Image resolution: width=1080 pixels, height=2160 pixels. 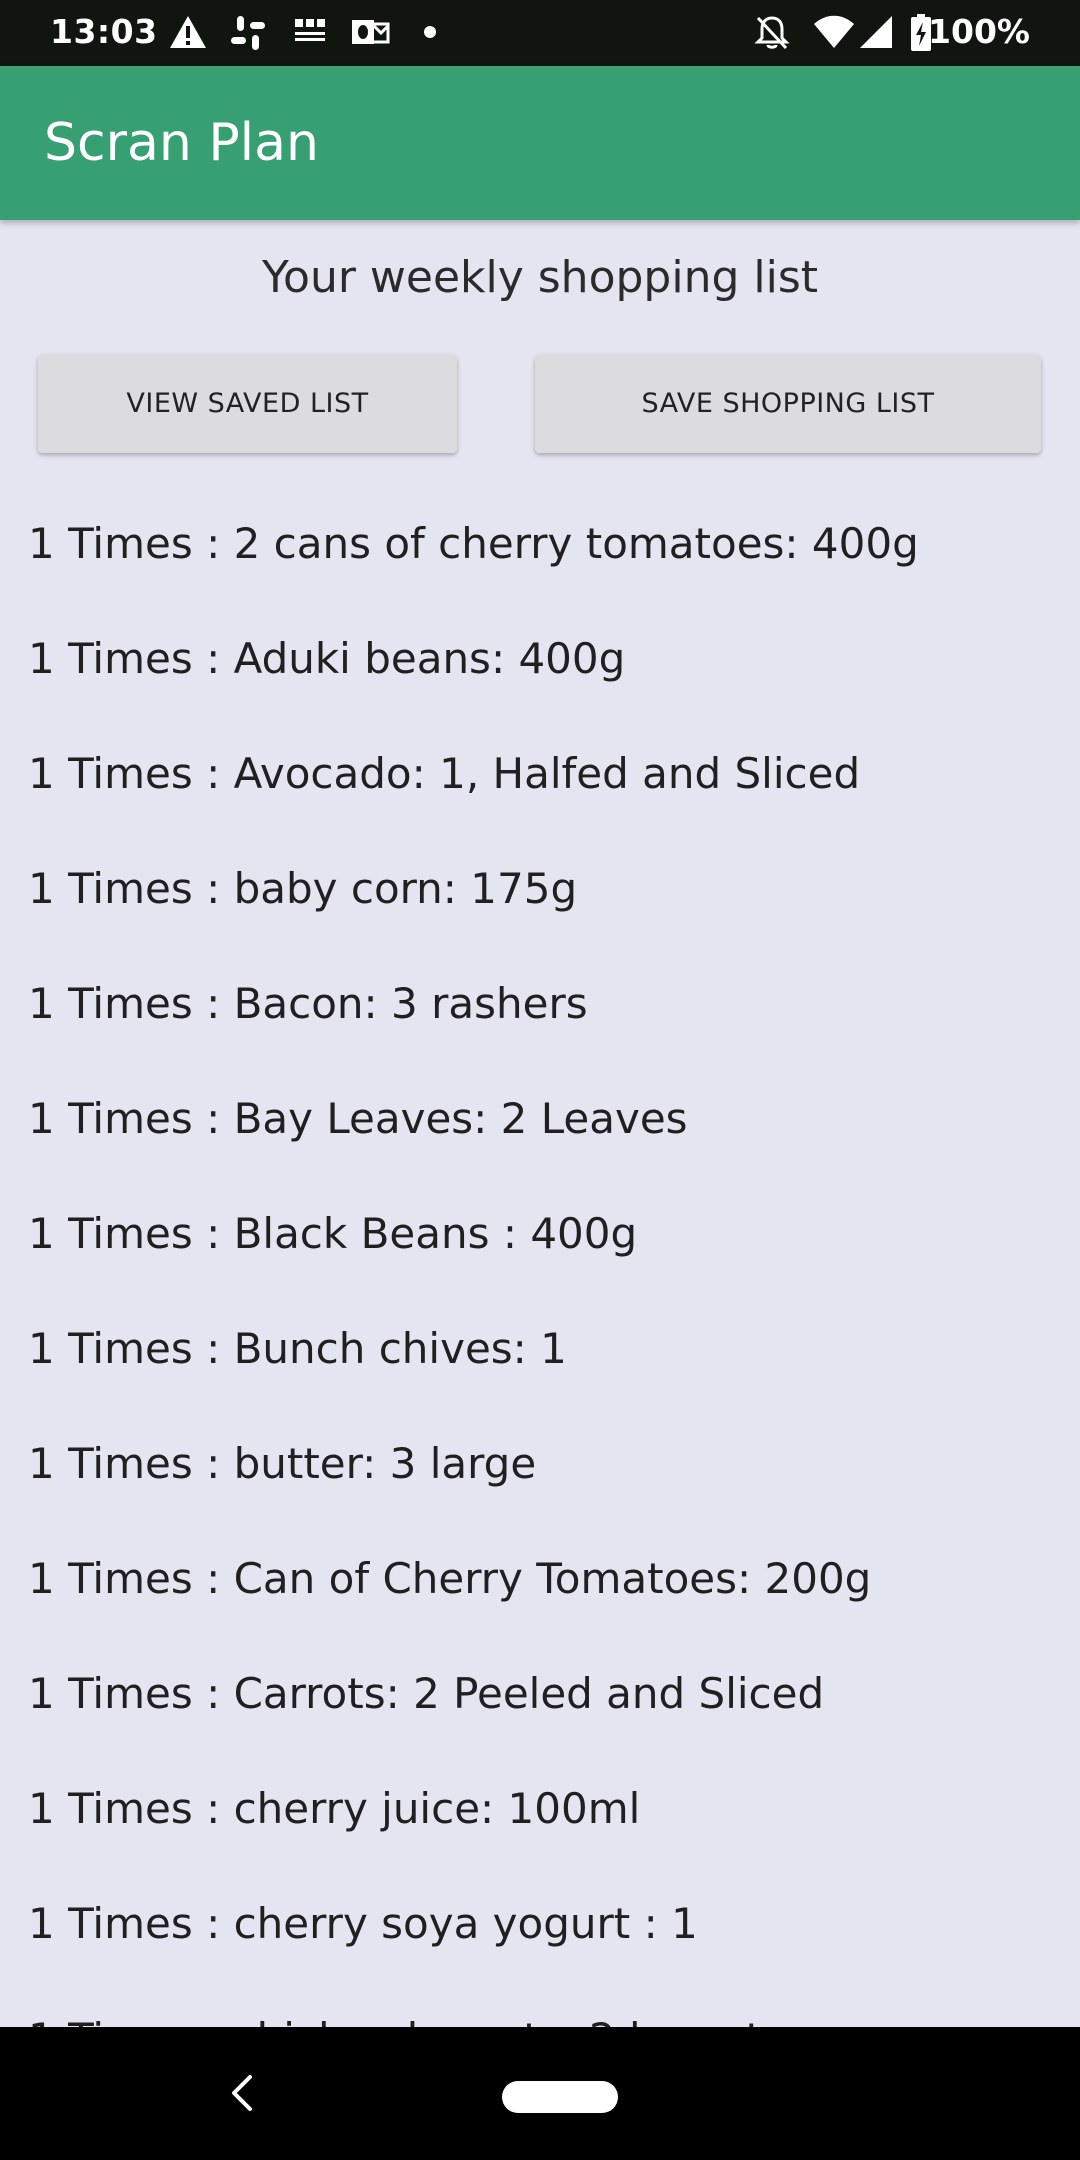 I want to click on slack-icon, so click(x=248, y=33).